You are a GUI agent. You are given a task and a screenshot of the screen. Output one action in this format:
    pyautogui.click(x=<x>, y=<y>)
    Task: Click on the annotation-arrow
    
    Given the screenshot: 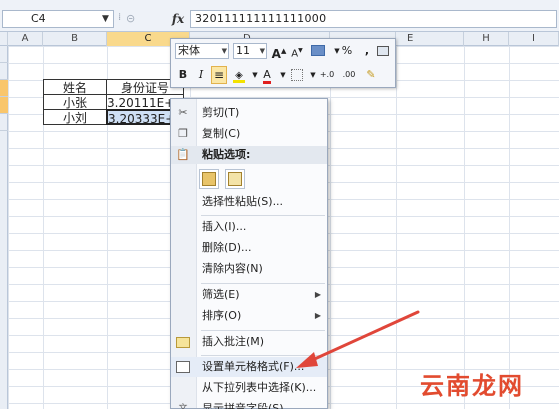 What is the action you would take?
    pyautogui.click(x=358, y=339)
    